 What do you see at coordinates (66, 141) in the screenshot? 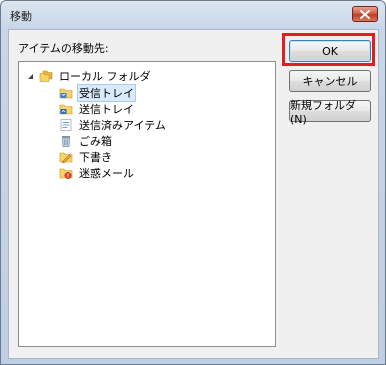
I see `trash-icon` at bounding box center [66, 141].